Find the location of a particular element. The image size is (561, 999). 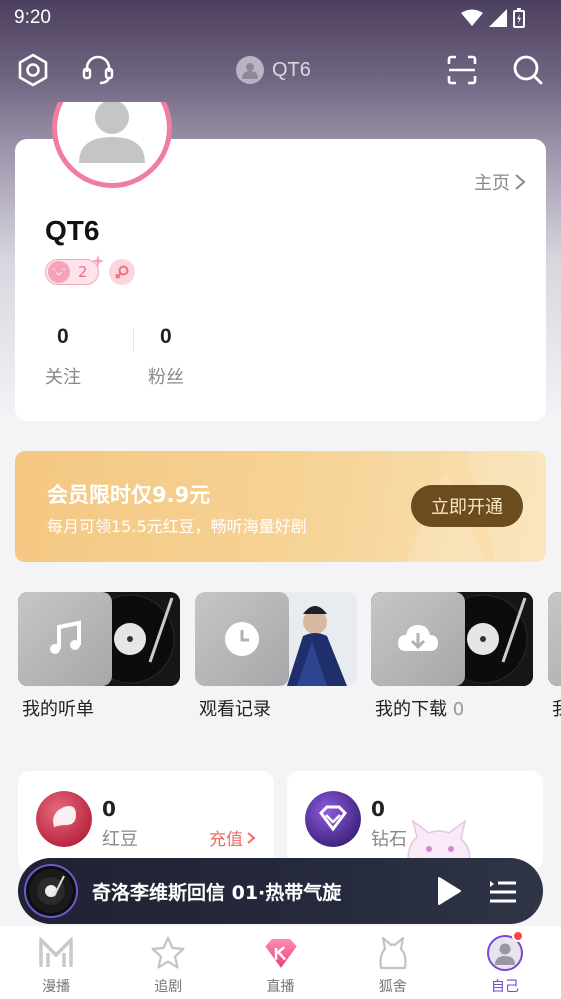

shortcut-watch-history: 观看记录 is located at coordinates (276, 656).